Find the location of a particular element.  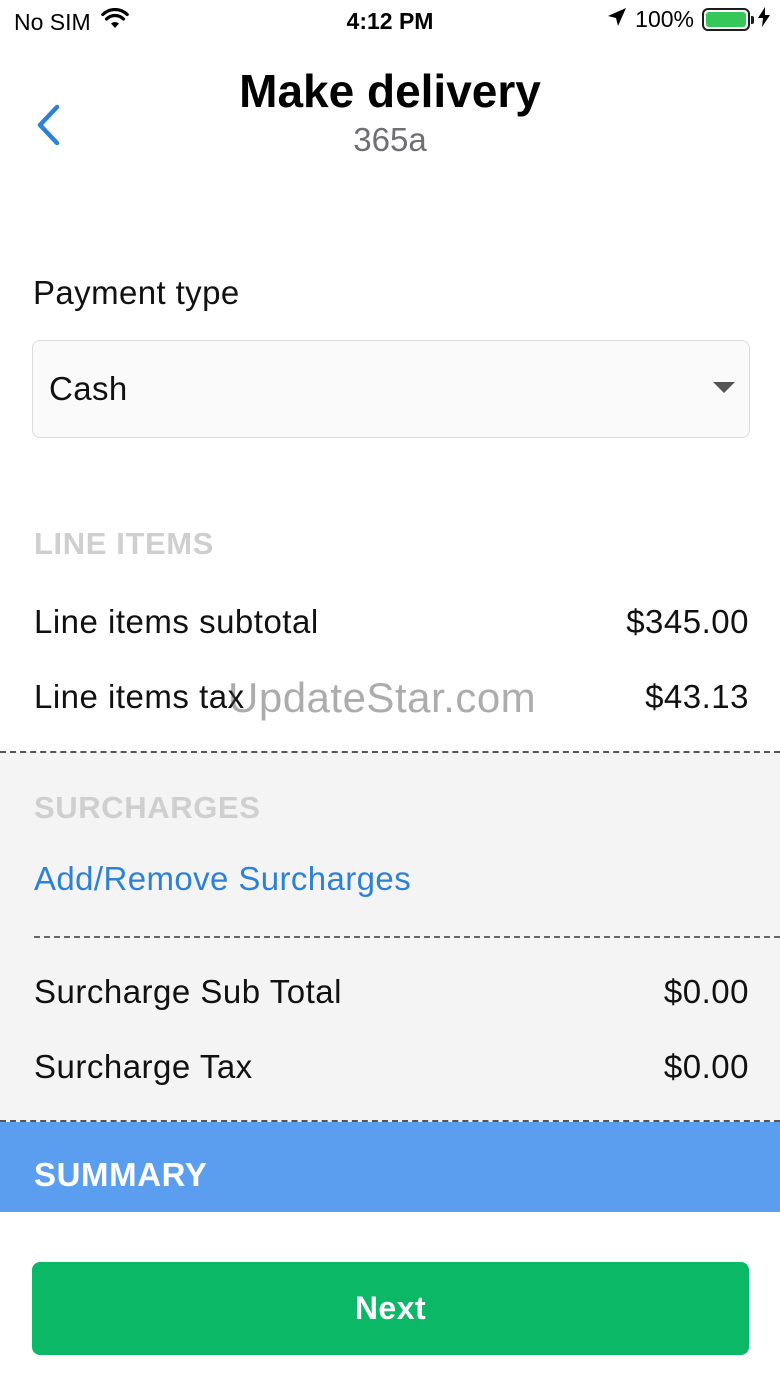

carrier-label: No SIM is located at coordinates (52, 21).